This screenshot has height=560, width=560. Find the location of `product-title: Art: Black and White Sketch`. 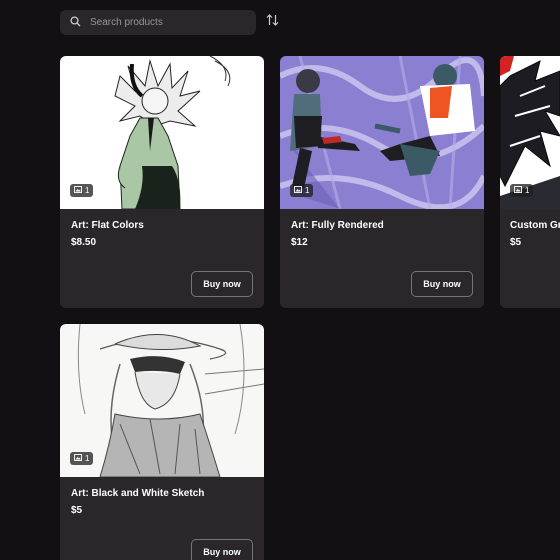

product-title: Art: Black and White Sketch is located at coordinates (137, 493).